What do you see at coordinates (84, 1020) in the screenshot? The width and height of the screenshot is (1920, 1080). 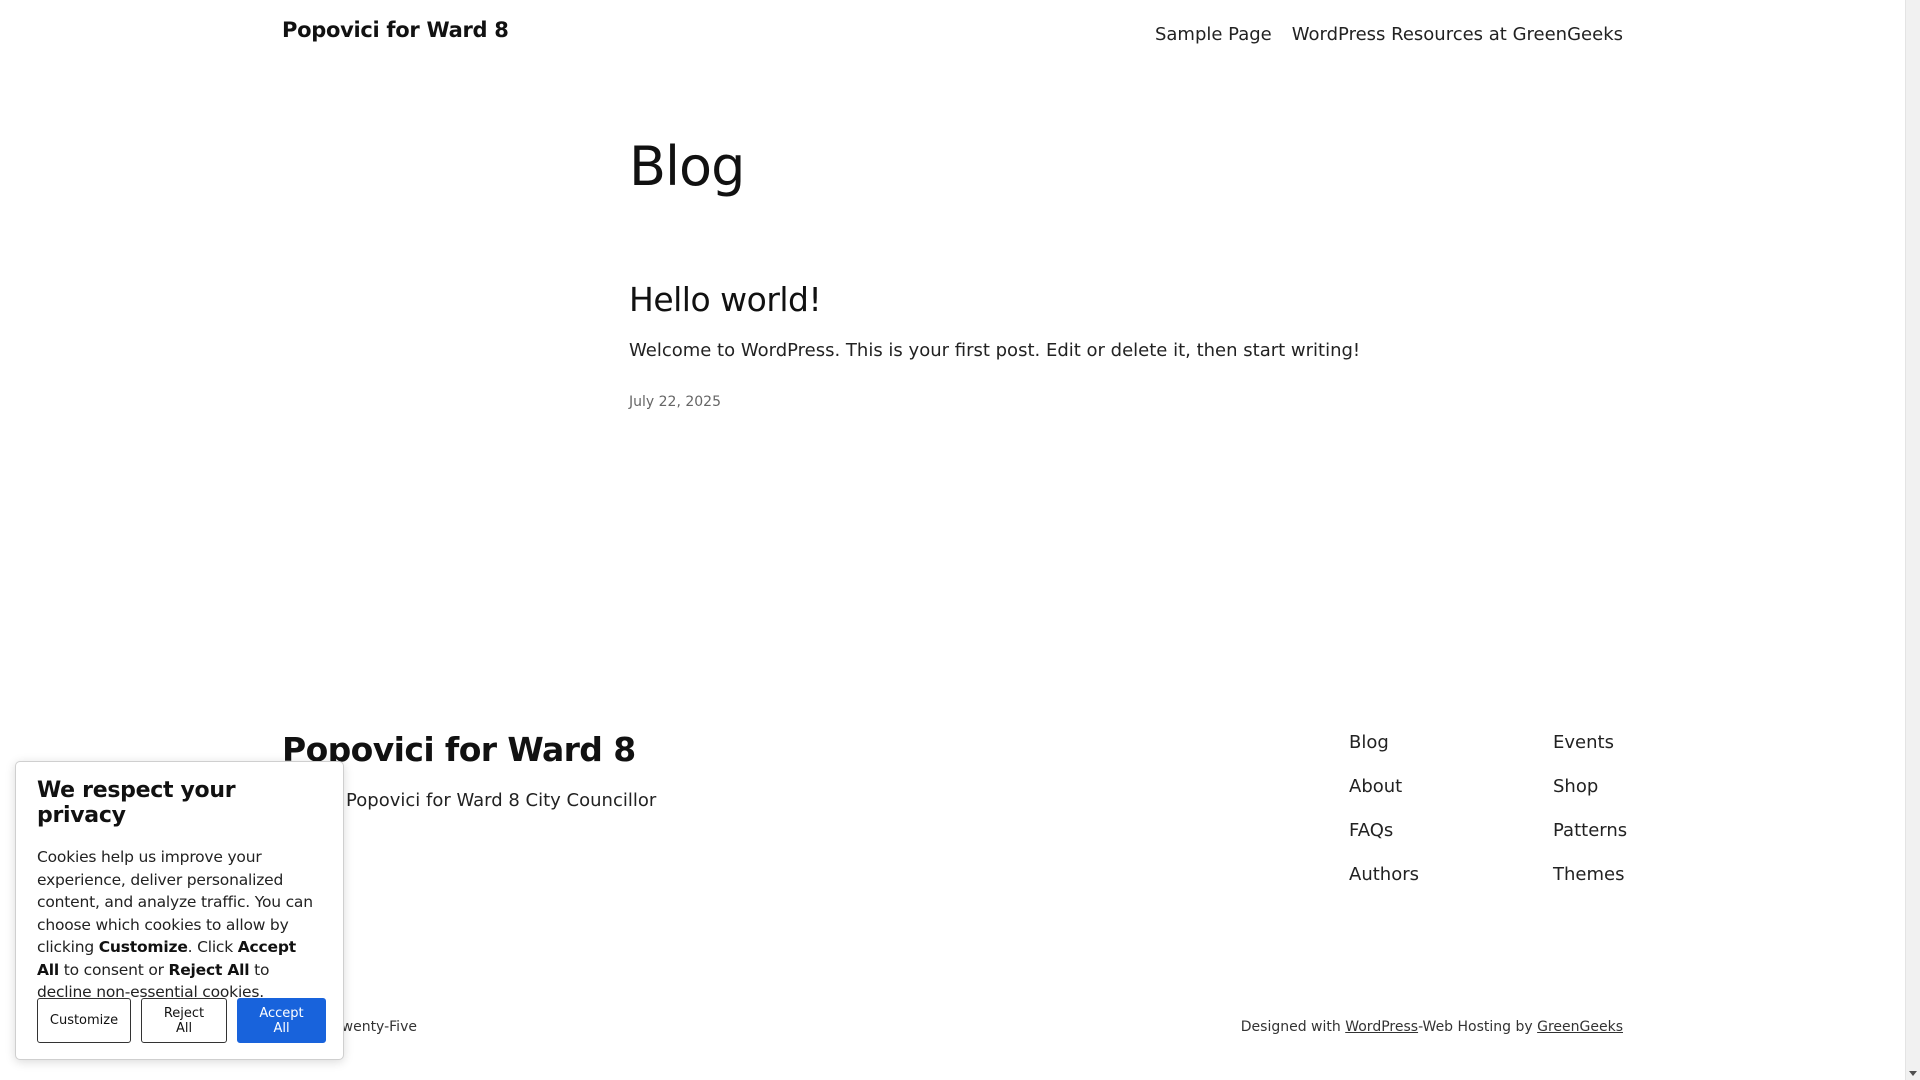 I see `customize-button: Customize` at bounding box center [84, 1020].